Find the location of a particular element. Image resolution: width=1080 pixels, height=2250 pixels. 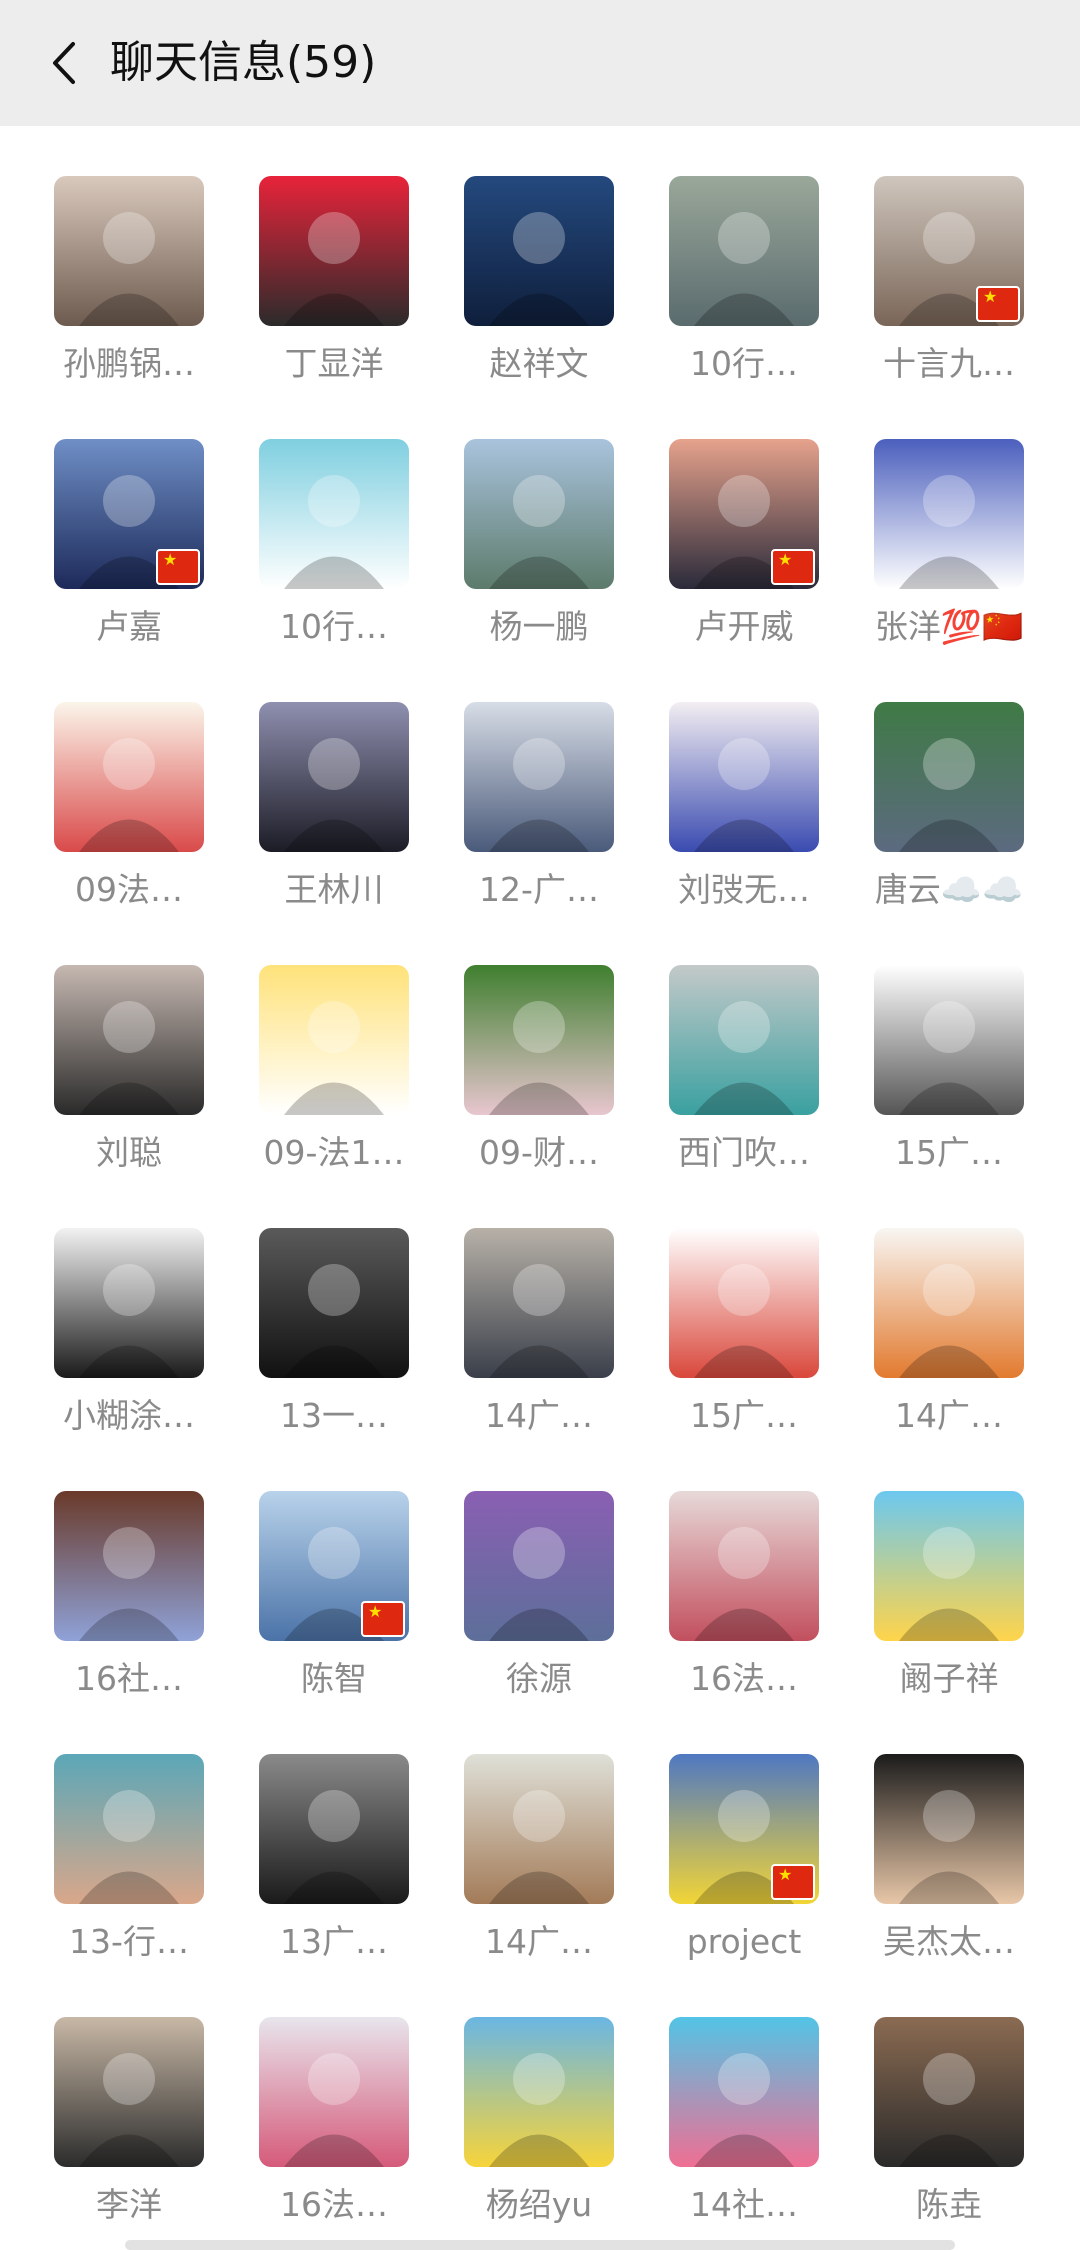

back-button is located at coordinates (65, 63).